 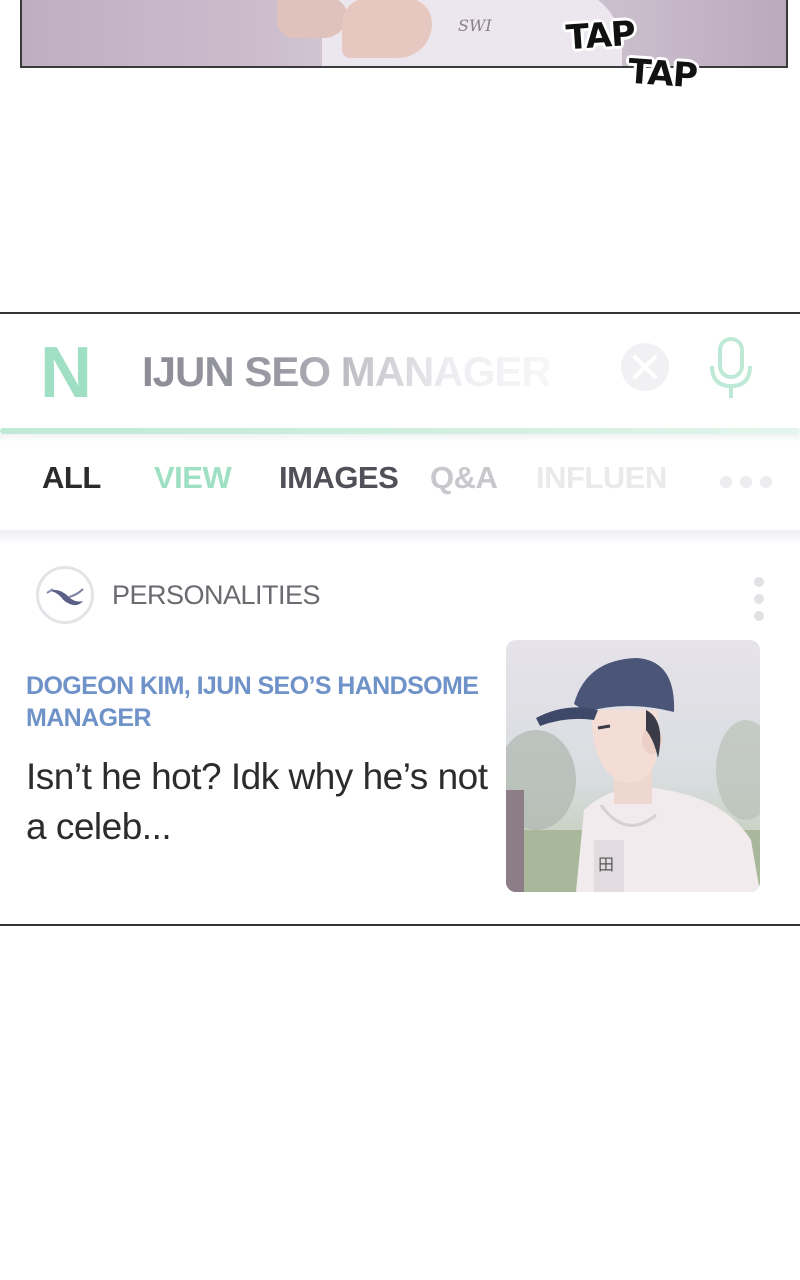 What do you see at coordinates (606, 864) in the screenshot?
I see `svg-text: 田` at bounding box center [606, 864].